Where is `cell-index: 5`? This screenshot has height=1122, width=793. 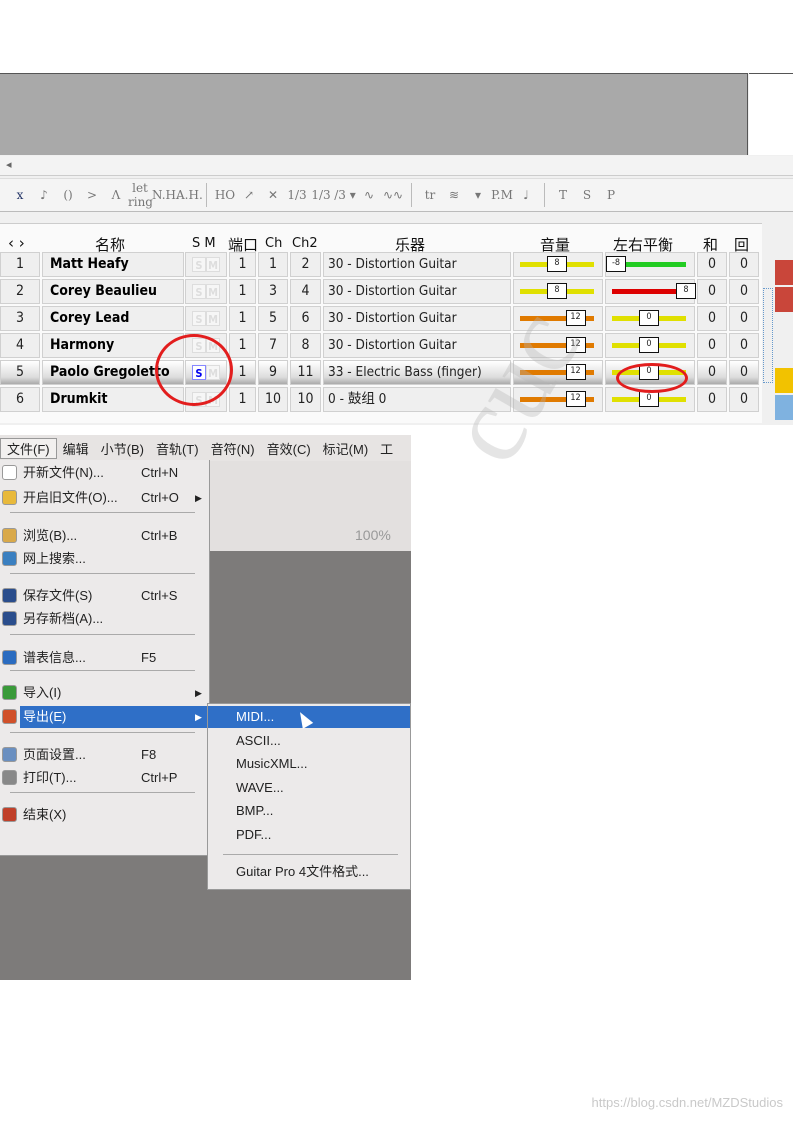 cell-index: 5 is located at coordinates (20, 372).